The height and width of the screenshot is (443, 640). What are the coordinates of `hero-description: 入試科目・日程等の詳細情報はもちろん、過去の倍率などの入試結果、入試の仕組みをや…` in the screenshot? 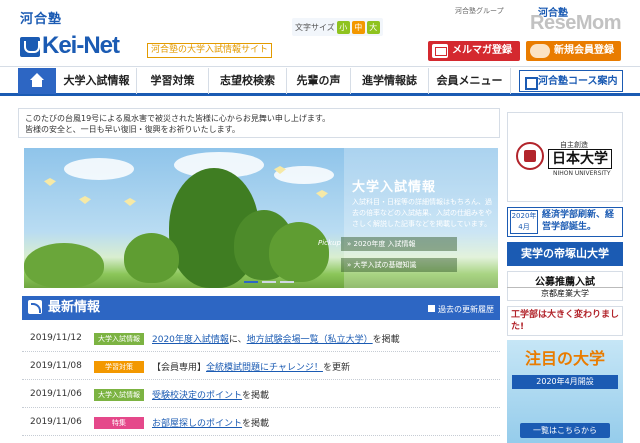 It's located at (422, 213).